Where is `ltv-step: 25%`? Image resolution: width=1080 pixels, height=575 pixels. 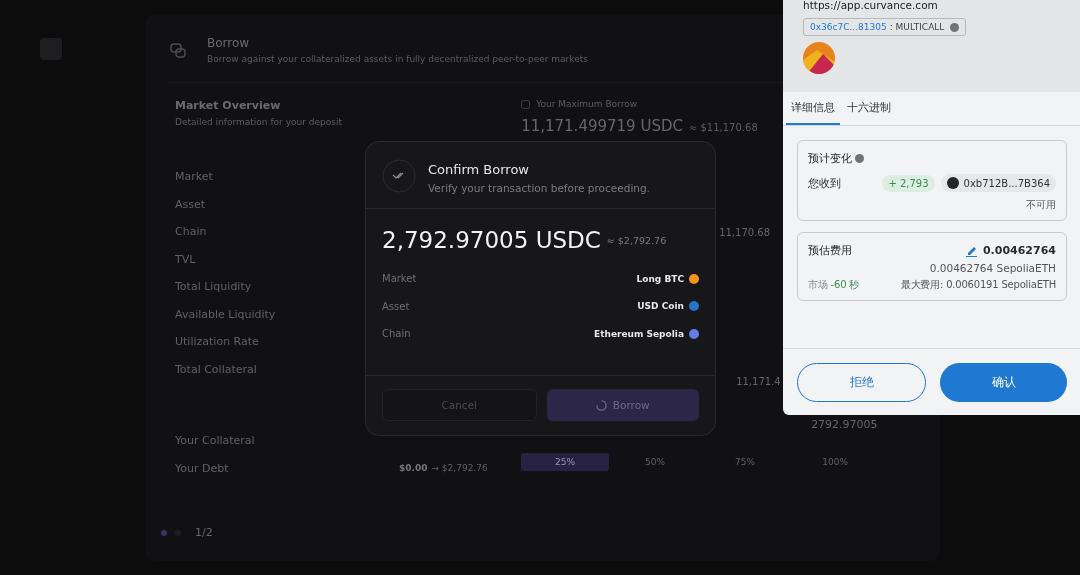
ltv-step: 25% is located at coordinates (565, 462).